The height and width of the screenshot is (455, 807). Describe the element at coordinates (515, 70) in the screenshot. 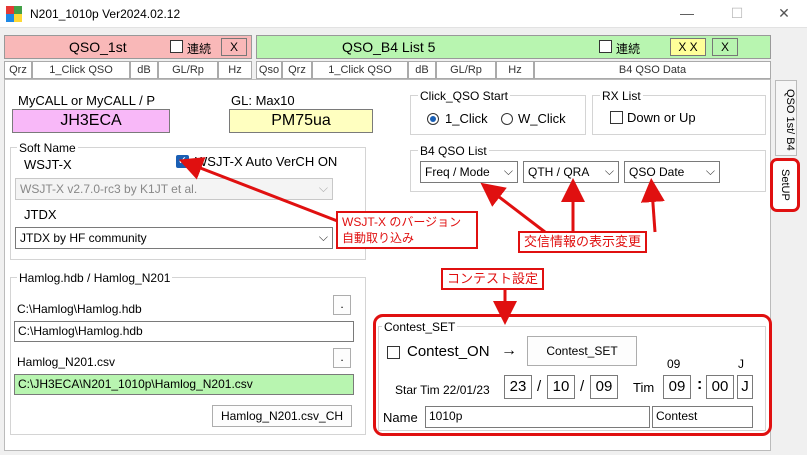

I see `tab-b4-hz: Hz` at that location.